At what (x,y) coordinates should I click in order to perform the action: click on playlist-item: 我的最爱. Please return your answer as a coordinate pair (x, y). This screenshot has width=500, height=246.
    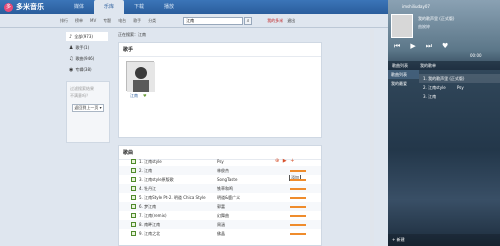
    Looking at the image, I should click on (403, 83).